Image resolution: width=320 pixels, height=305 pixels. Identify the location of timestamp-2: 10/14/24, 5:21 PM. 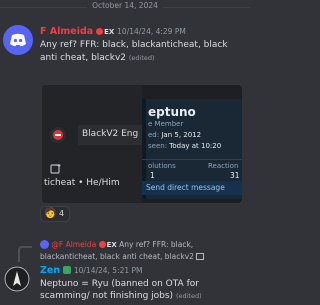
(108, 270).